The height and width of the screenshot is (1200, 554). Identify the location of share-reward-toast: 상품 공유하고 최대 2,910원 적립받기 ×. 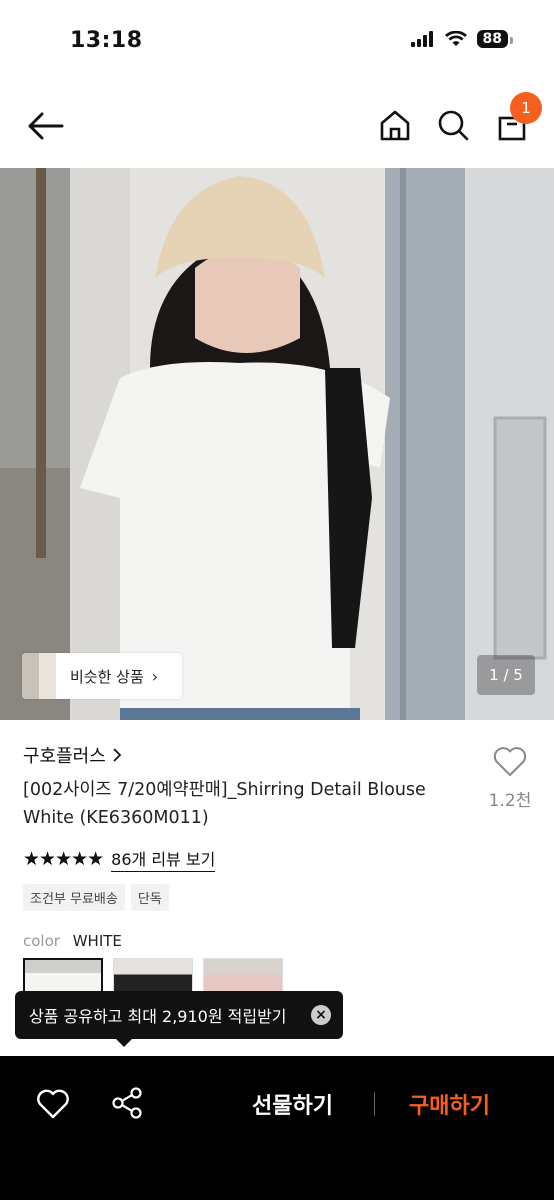
(179, 1019).